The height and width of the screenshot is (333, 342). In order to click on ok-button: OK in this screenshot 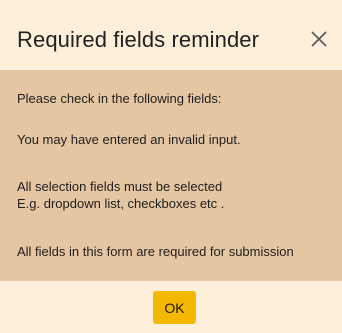, I will do `click(174, 307)`.